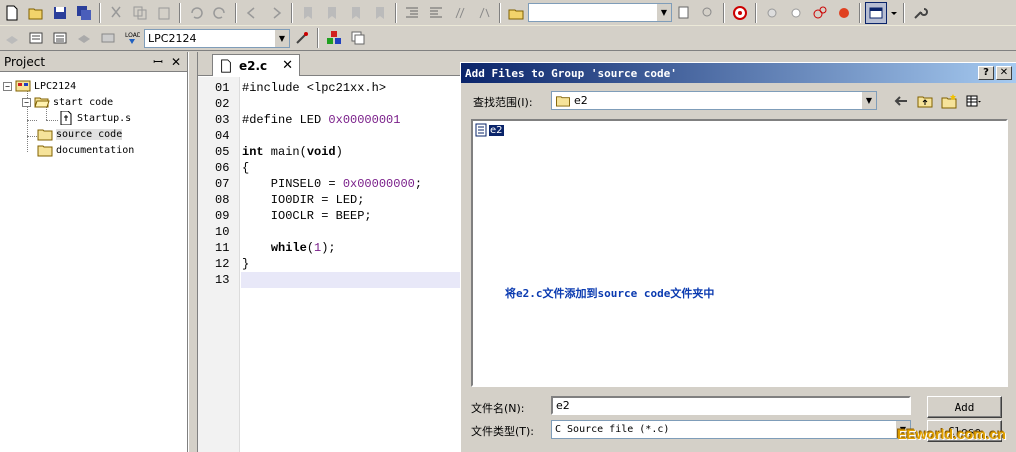  What do you see at coordinates (25, 61) in the screenshot?
I see `project-panel-title: Project` at bounding box center [25, 61].